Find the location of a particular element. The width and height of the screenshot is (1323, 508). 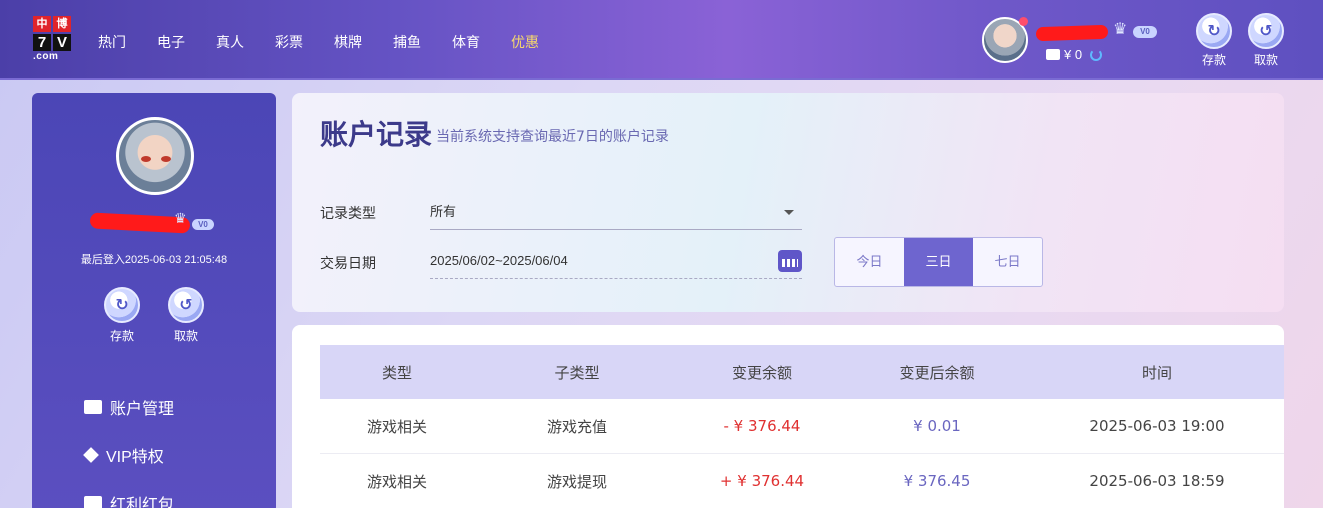

sidebar-deposit-button: ↻ 存款 is located at coordinates (122, 315).